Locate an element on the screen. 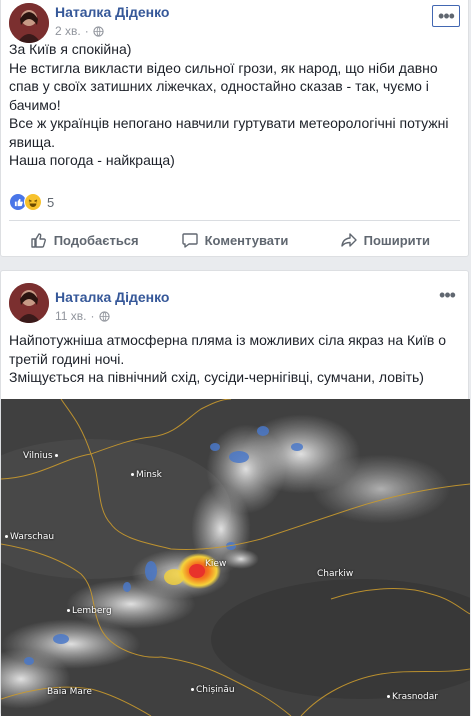 This screenshot has width=471, height=716. like-button: Подобається is located at coordinates (84, 240).